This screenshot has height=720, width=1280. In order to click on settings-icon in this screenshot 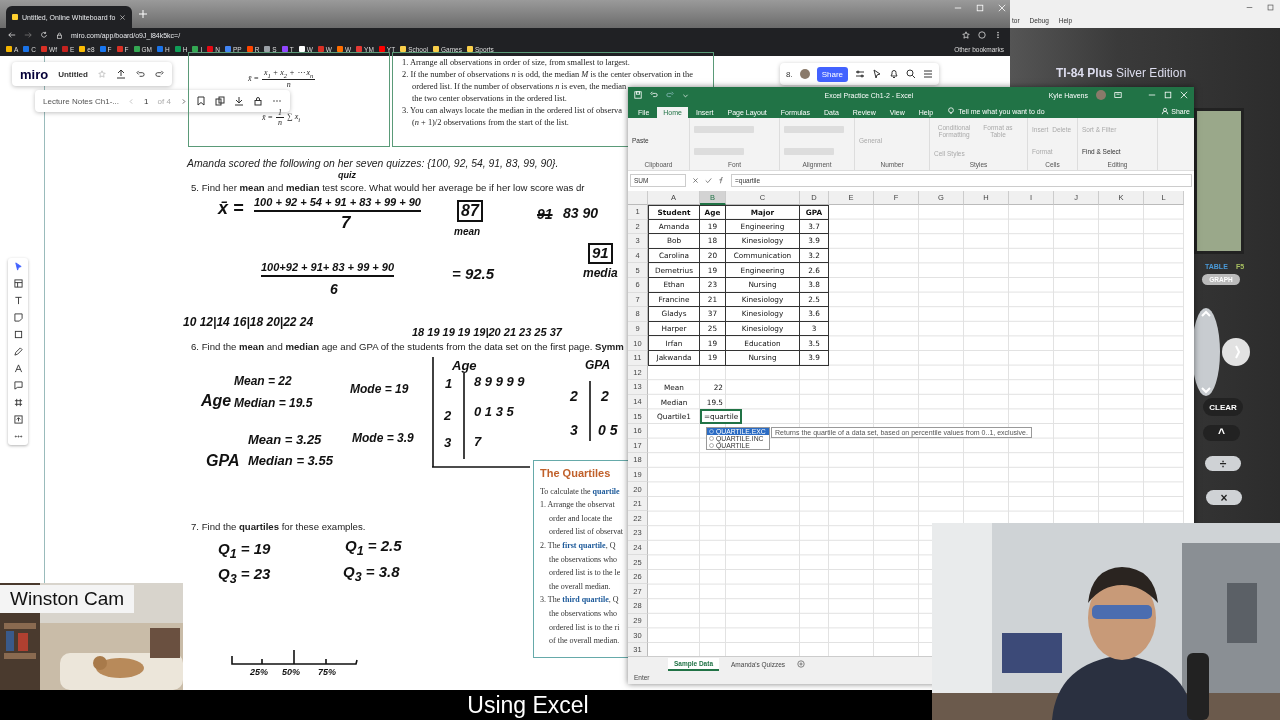, I will do `click(860, 74)`.